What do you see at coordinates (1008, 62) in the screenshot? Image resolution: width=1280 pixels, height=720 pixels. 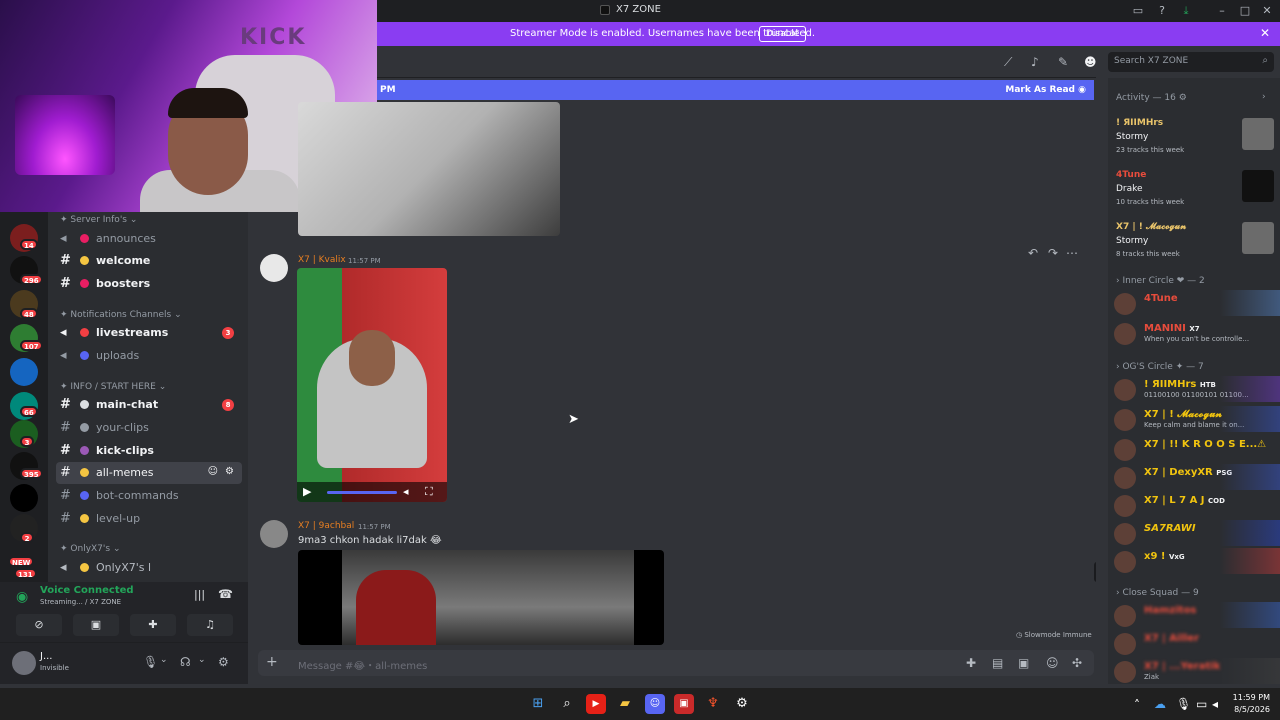 I see `threads-icon: ⟋` at bounding box center [1008, 62].